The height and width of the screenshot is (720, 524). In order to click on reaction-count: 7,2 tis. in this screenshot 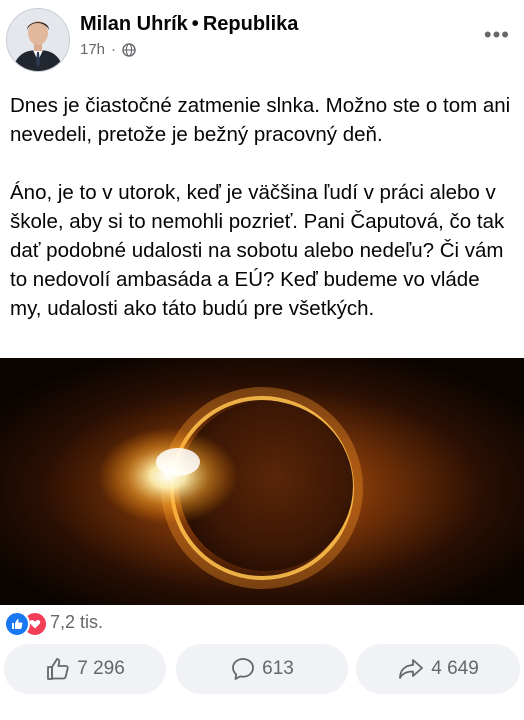, I will do `click(76, 622)`.